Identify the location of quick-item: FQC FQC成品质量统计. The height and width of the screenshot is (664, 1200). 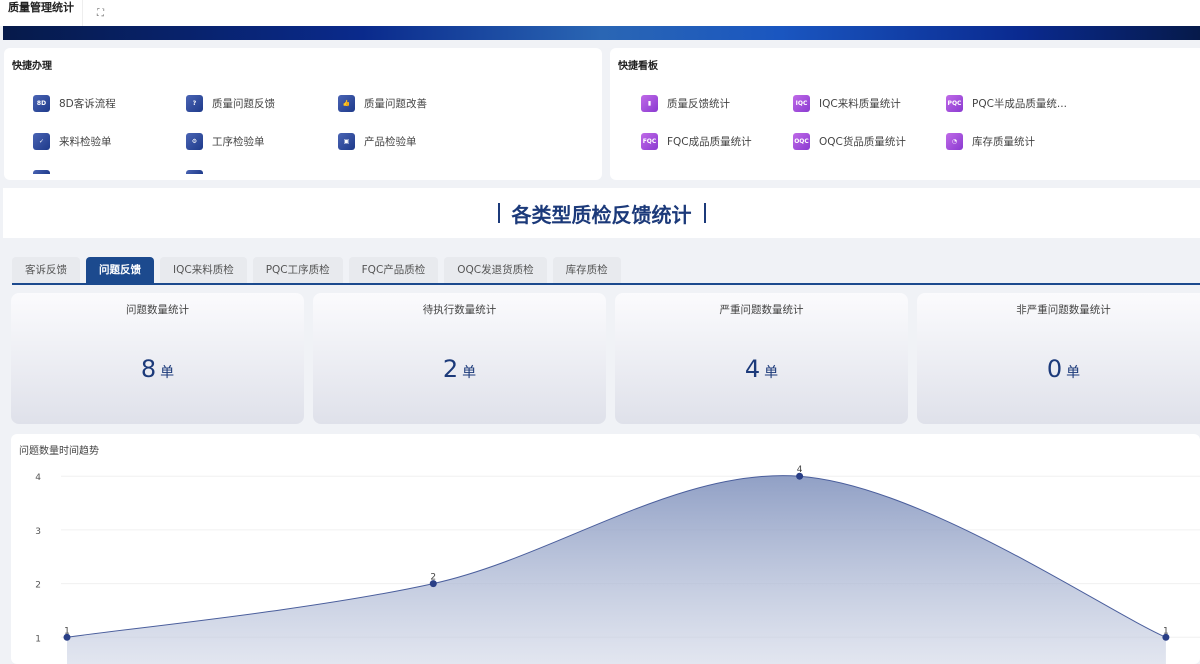
(696, 141).